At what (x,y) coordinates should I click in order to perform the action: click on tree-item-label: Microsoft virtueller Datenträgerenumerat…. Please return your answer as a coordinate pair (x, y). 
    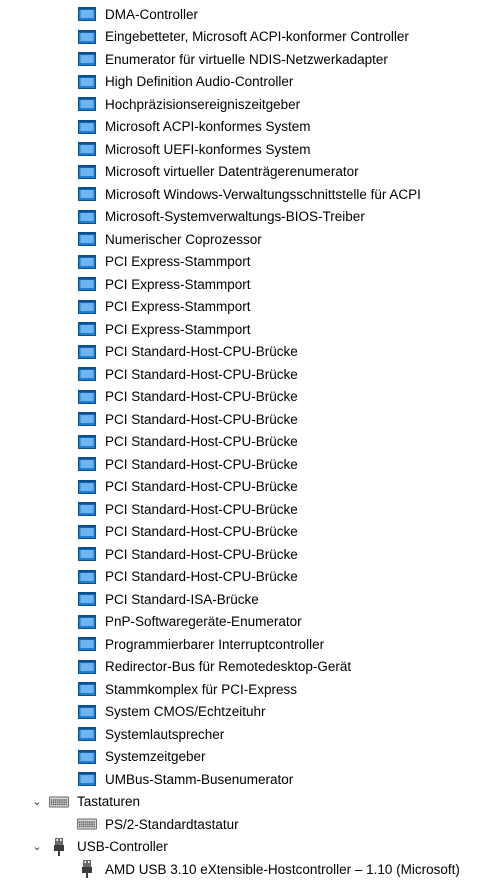
    Looking at the image, I should click on (232, 171).